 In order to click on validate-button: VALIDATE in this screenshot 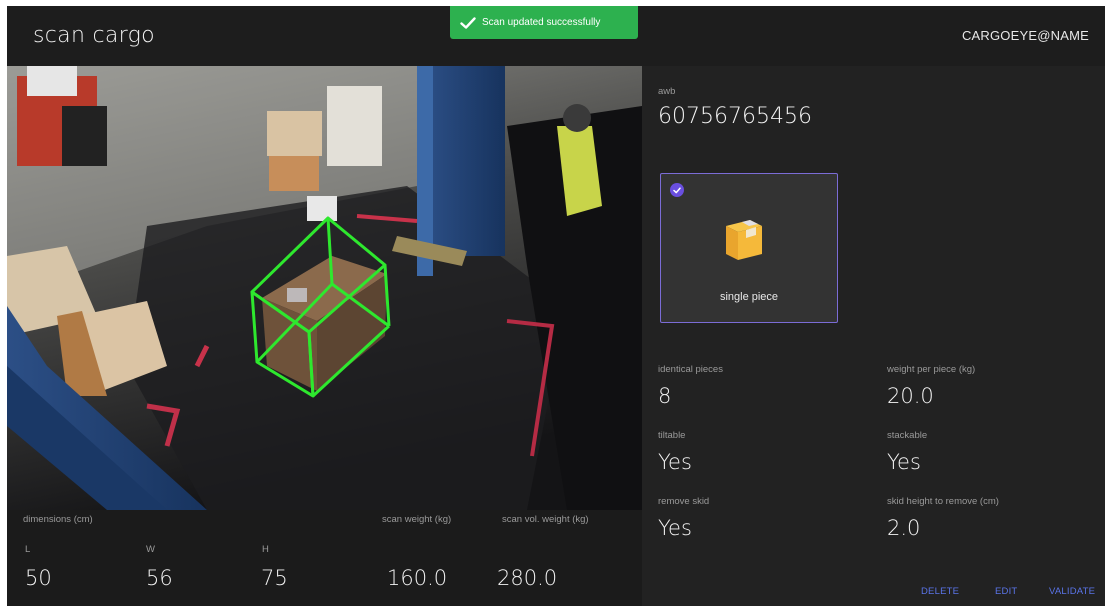, I will do `click(1072, 591)`.